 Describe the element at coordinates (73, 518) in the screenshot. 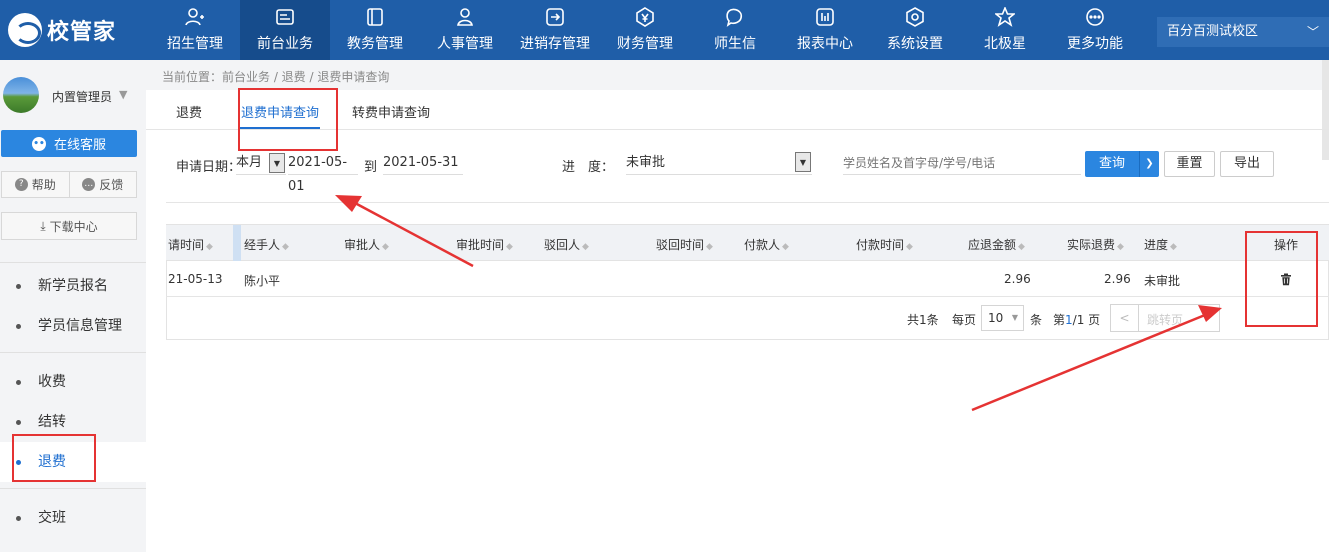

I see `sidebar-item-shift-handover: 交班` at that location.